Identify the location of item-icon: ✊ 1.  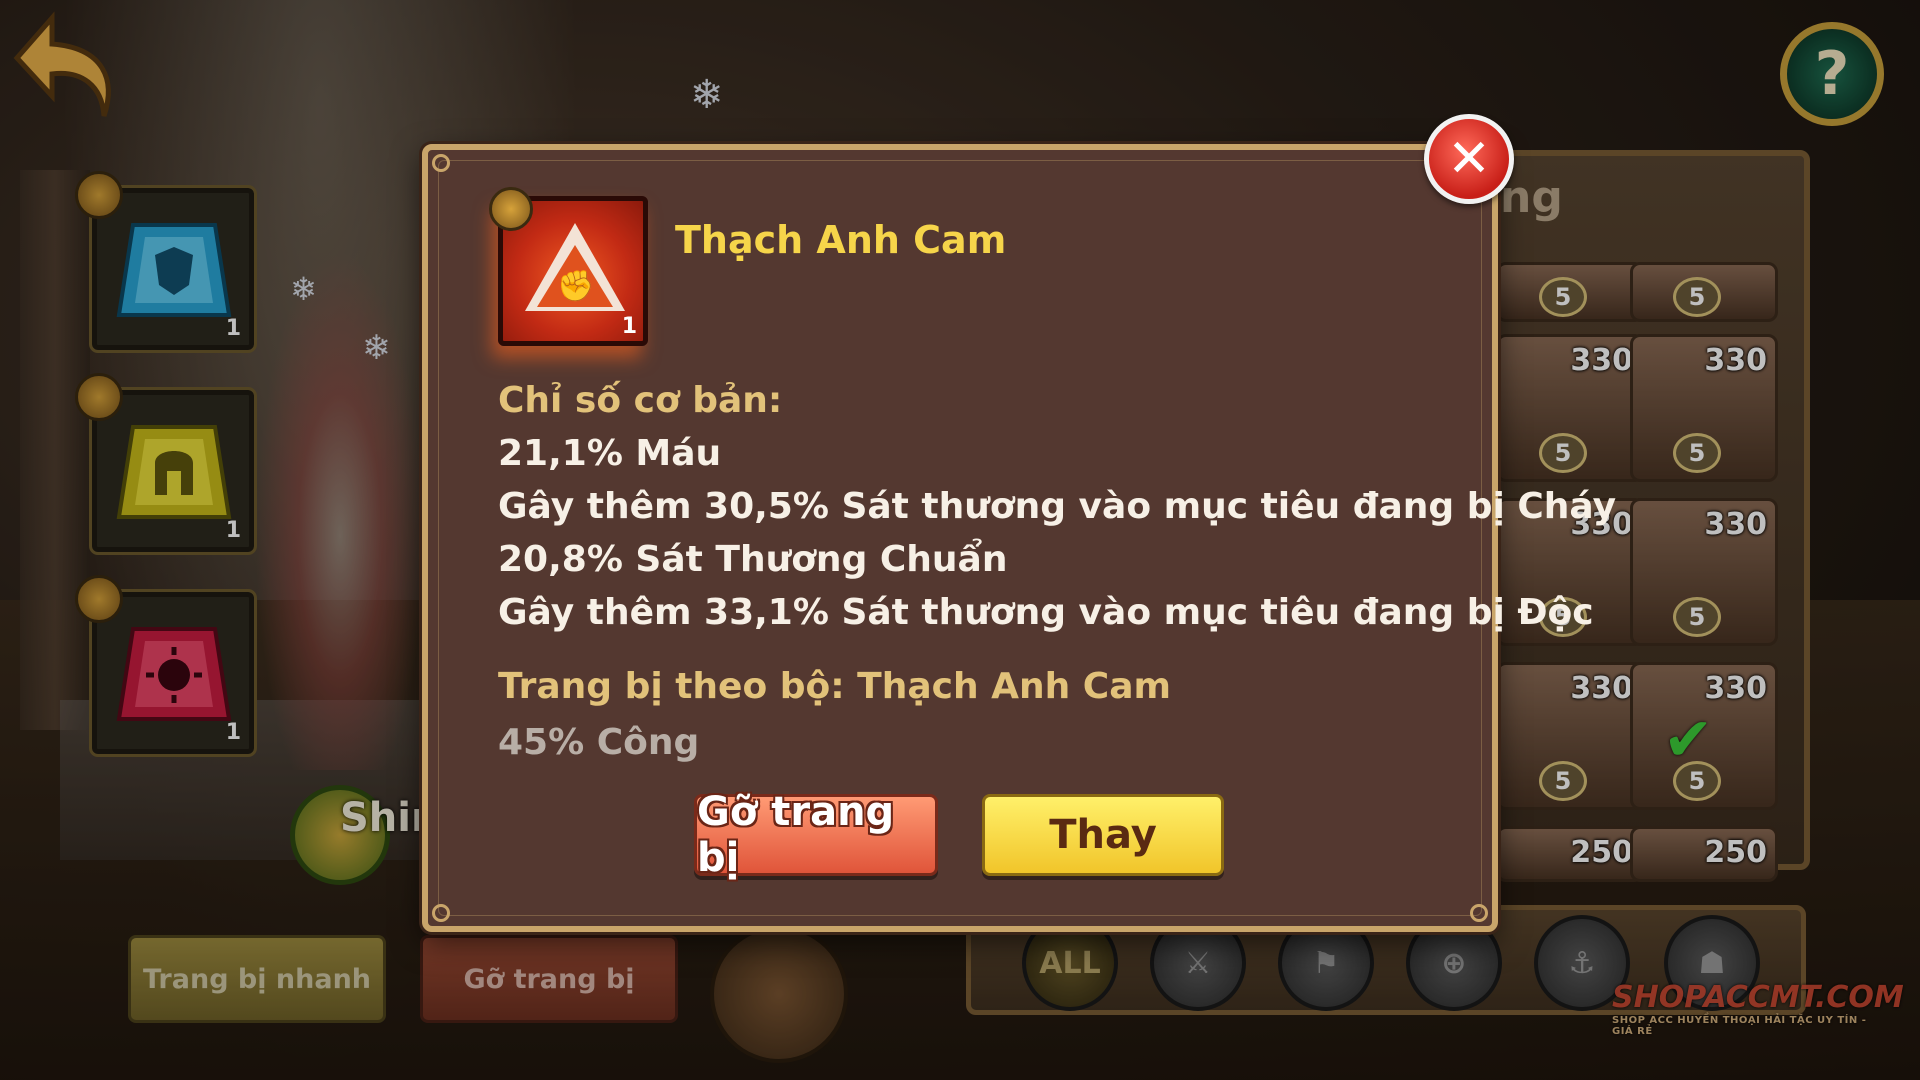
(568, 266).